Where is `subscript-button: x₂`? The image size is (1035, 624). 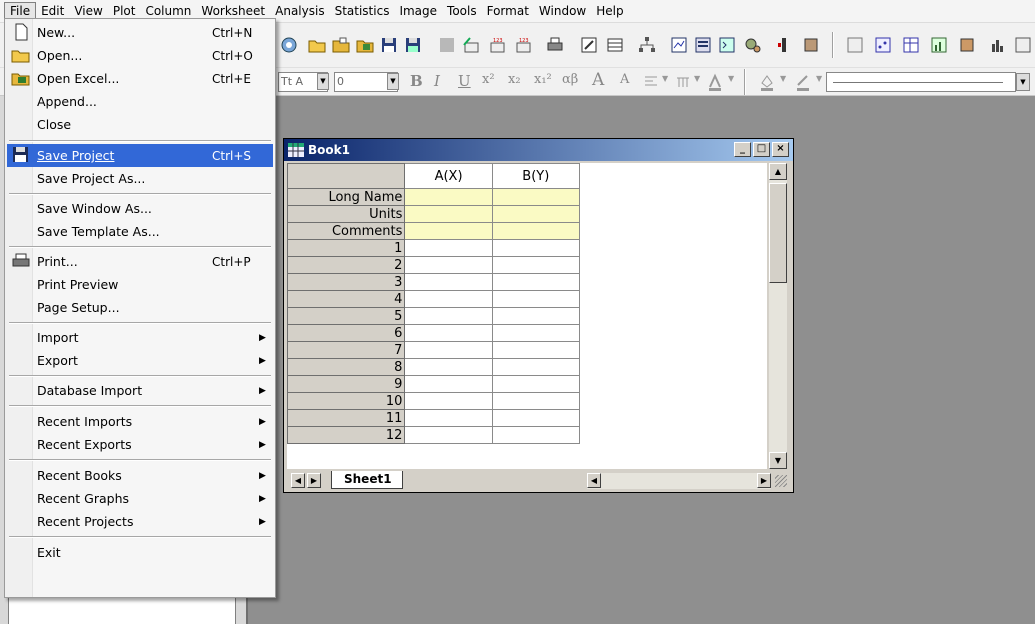 subscript-button: x₂ is located at coordinates (514, 79).